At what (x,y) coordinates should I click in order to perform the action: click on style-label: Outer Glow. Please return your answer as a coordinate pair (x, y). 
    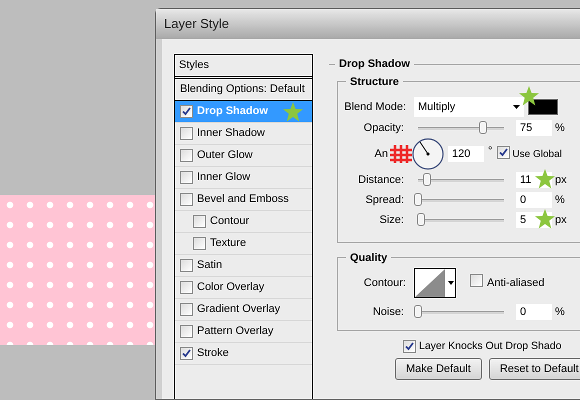
    Looking at the image, I should click on (225, 156).